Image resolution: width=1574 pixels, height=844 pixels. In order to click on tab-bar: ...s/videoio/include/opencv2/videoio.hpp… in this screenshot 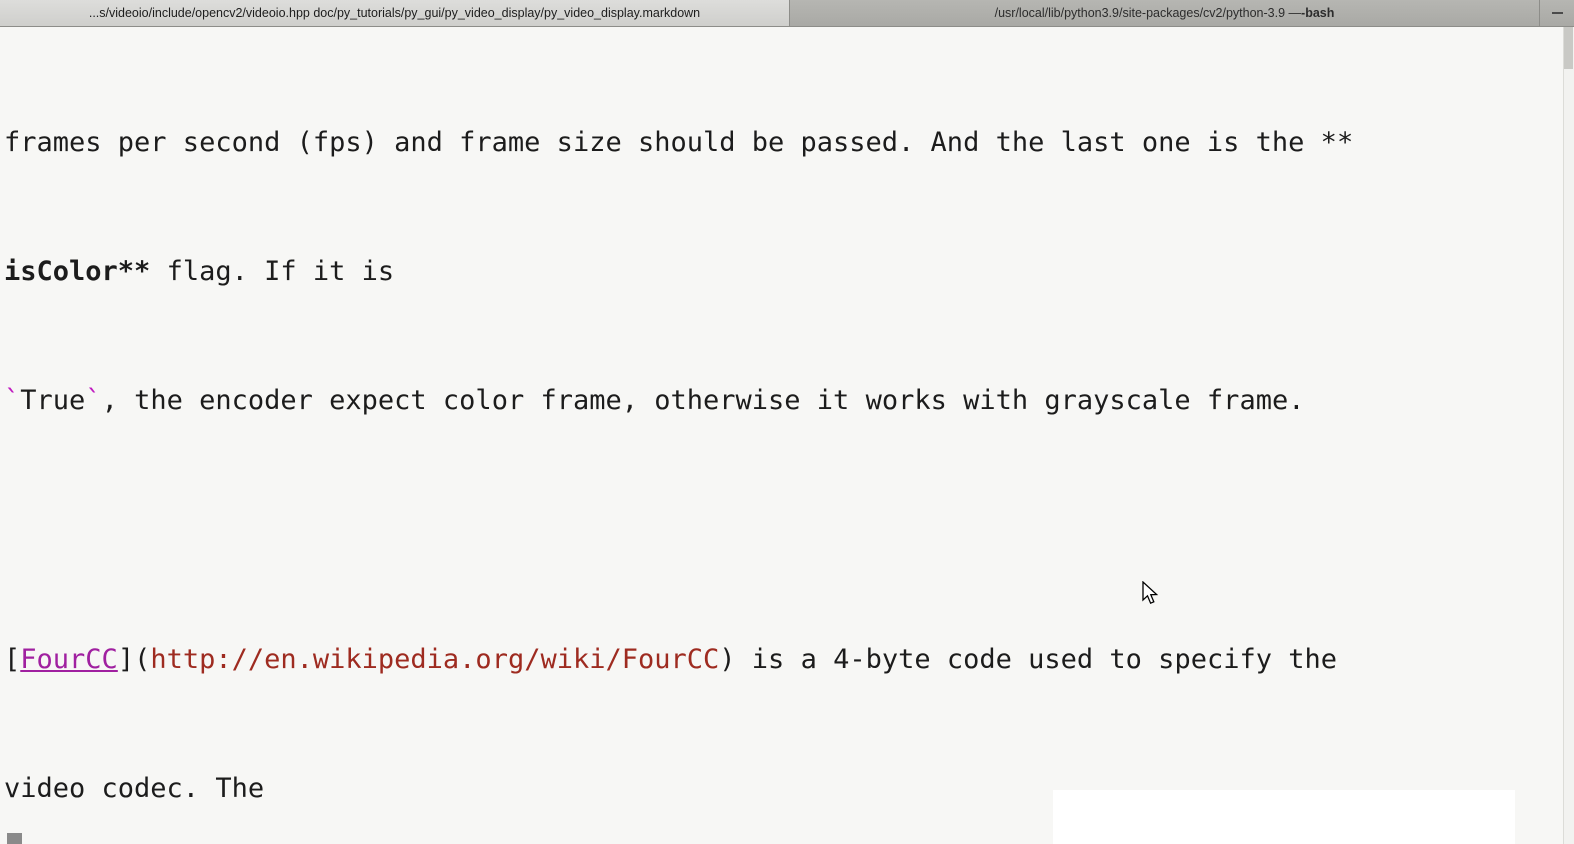, I will do `click(787, 13)`.